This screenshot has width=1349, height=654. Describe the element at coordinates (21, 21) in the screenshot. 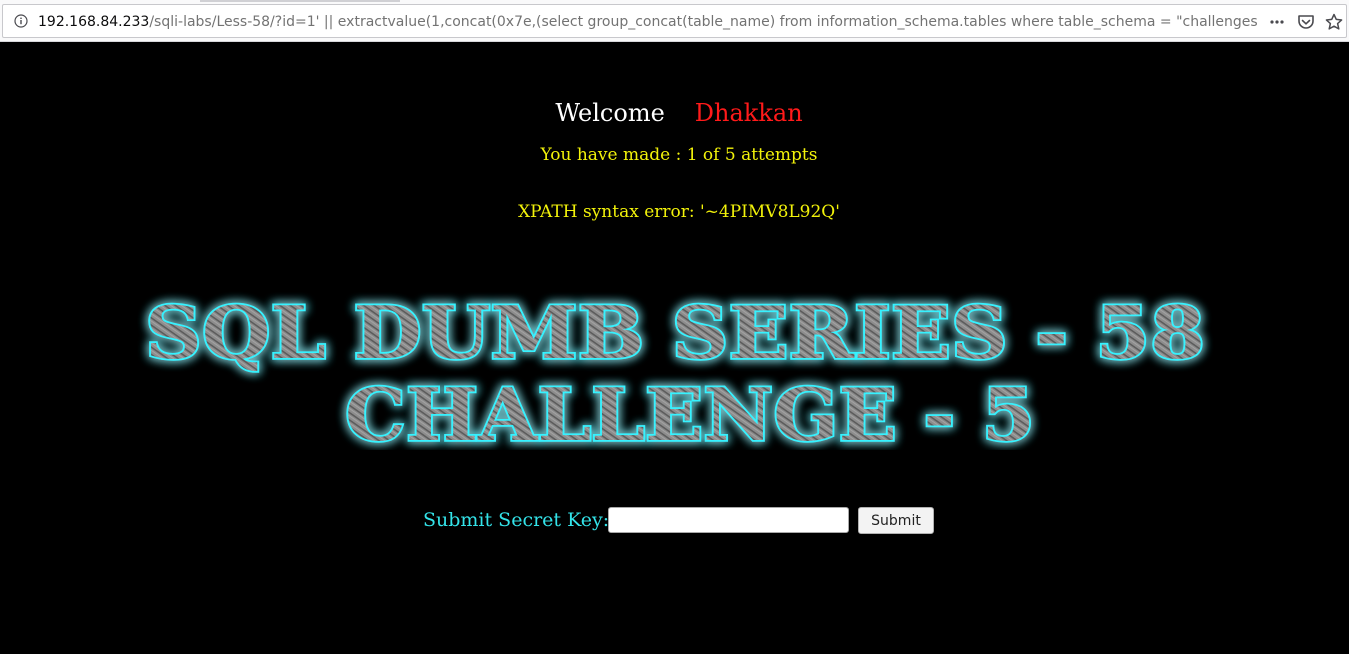

I see `info-icon` at that location.